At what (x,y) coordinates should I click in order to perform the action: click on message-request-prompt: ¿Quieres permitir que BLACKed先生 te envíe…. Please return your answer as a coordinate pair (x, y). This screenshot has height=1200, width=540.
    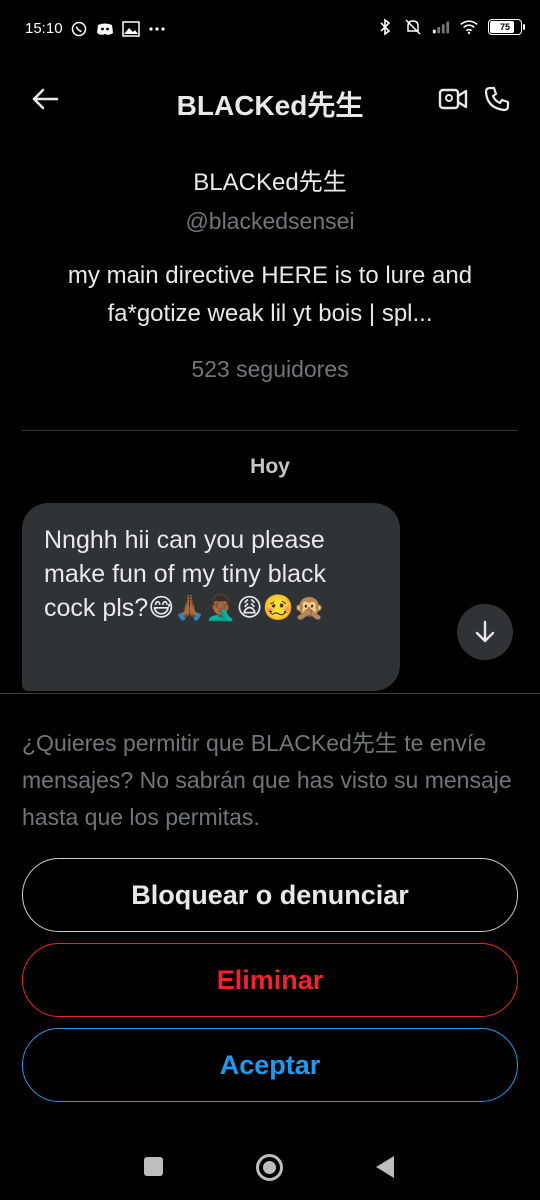
    Looking at the image, I should click on (267, 780).